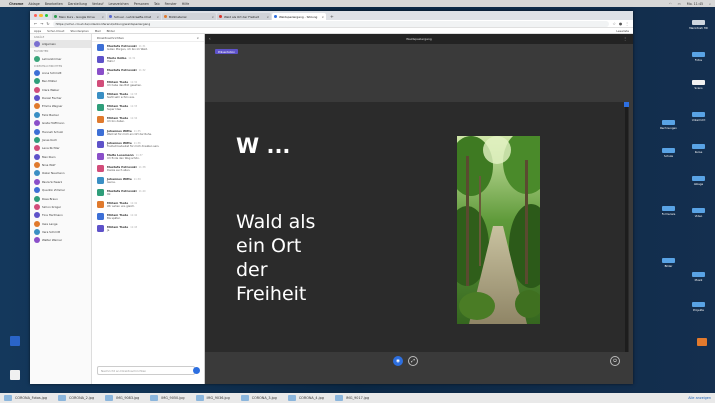 Image resolution: width=715 pixels, height=403 pixels. What do you see at coordinates (698, 149) in the screenshot?
I see `desktop-icon: Kurse` at bounding box center [698, 149].